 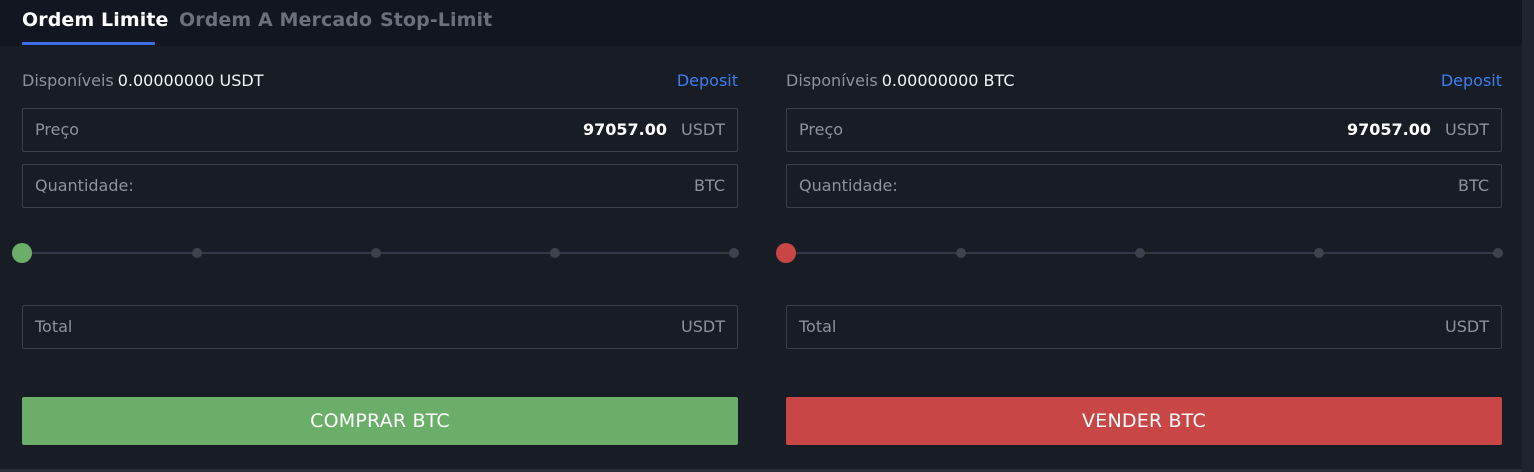 What do you see at coordinates (832, 80) in the screenshot?
I see `sell-available-label: Disponíveis` at bounding box center [832, 80].